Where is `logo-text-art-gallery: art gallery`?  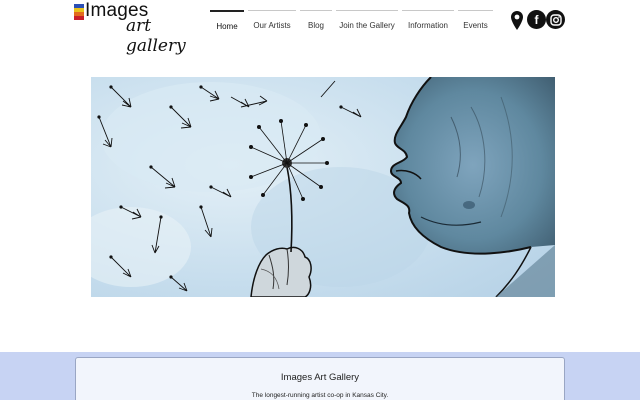
logo-text-art-gallery: art gallery is located at coordinates (156, 36).